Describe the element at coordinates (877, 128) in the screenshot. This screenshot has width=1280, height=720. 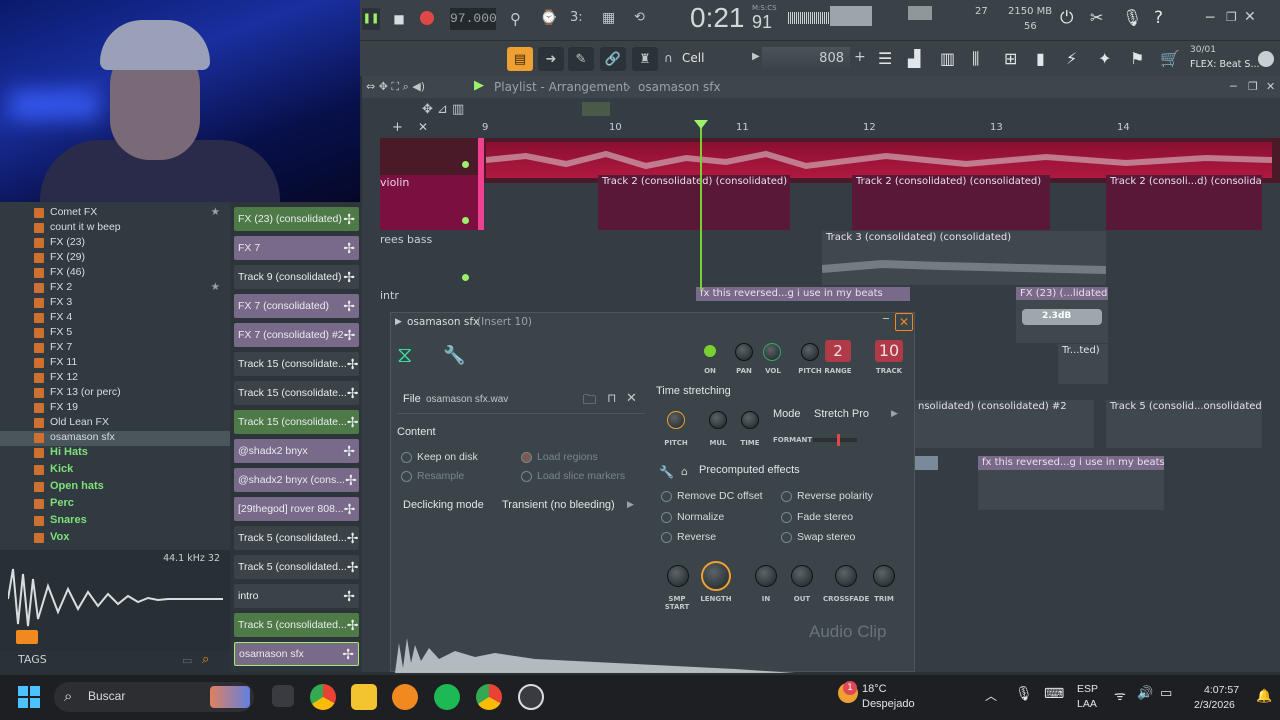
I see `timeline-ruler: 9 10 11 12 13 14` at that location.